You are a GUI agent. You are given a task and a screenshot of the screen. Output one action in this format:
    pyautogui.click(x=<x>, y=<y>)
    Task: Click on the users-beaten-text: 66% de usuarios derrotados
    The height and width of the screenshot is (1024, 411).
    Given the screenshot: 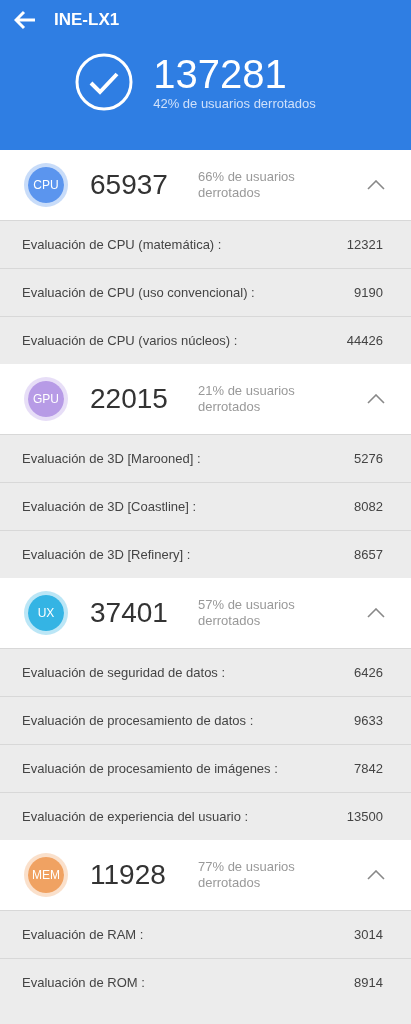 What is the action you would take?
    pyautogui.click(x=247, y=185)
    